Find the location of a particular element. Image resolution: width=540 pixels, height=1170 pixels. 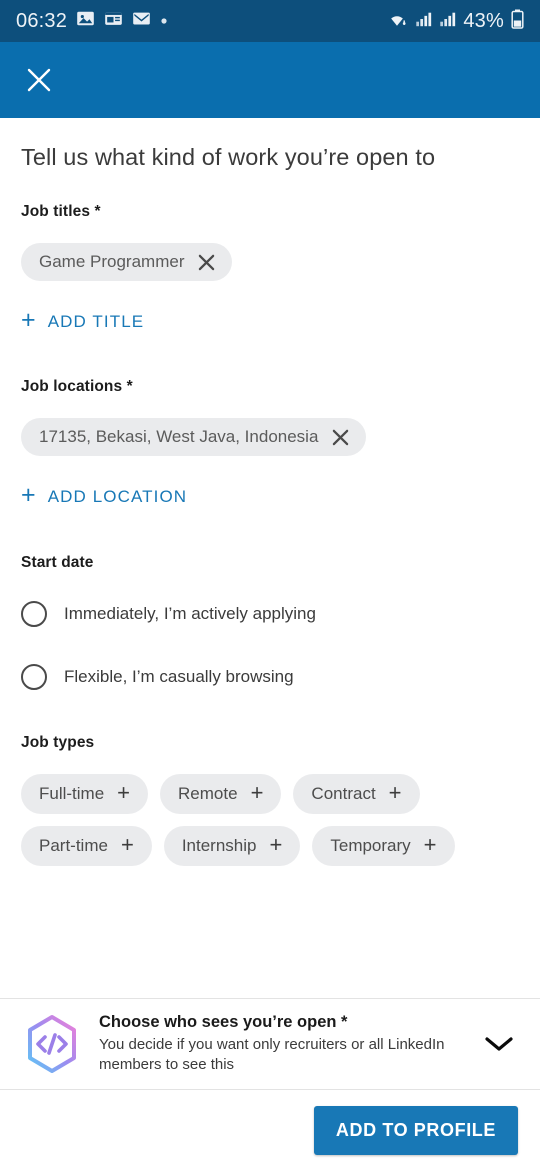

add-location-button: + ADD LOCATION is located at coordinates (104, 495).